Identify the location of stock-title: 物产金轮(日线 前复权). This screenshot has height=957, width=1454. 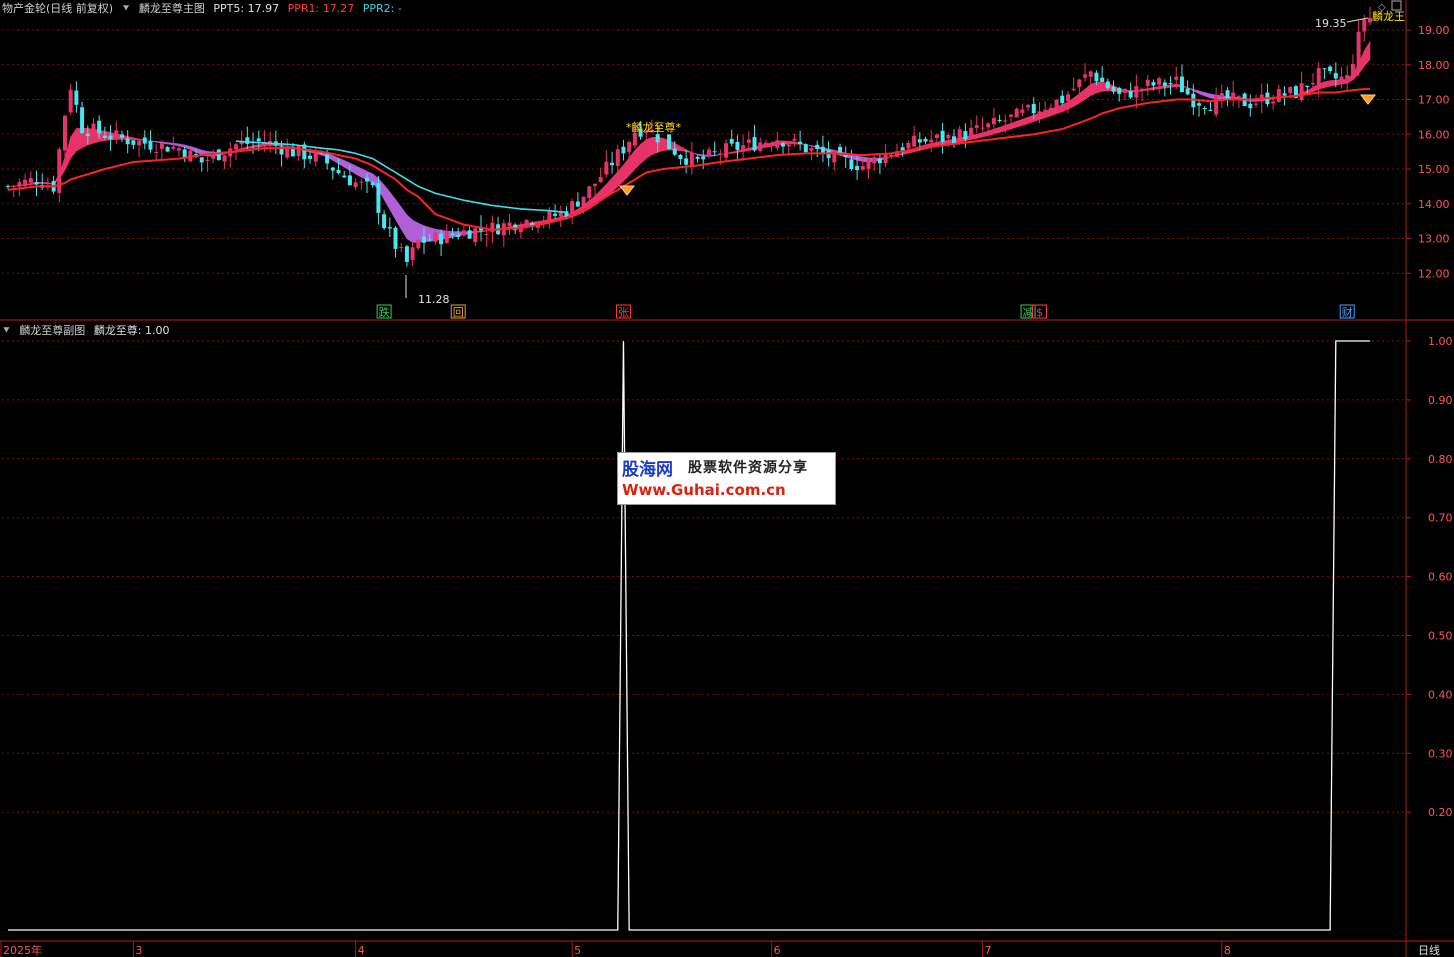
(57, 8).